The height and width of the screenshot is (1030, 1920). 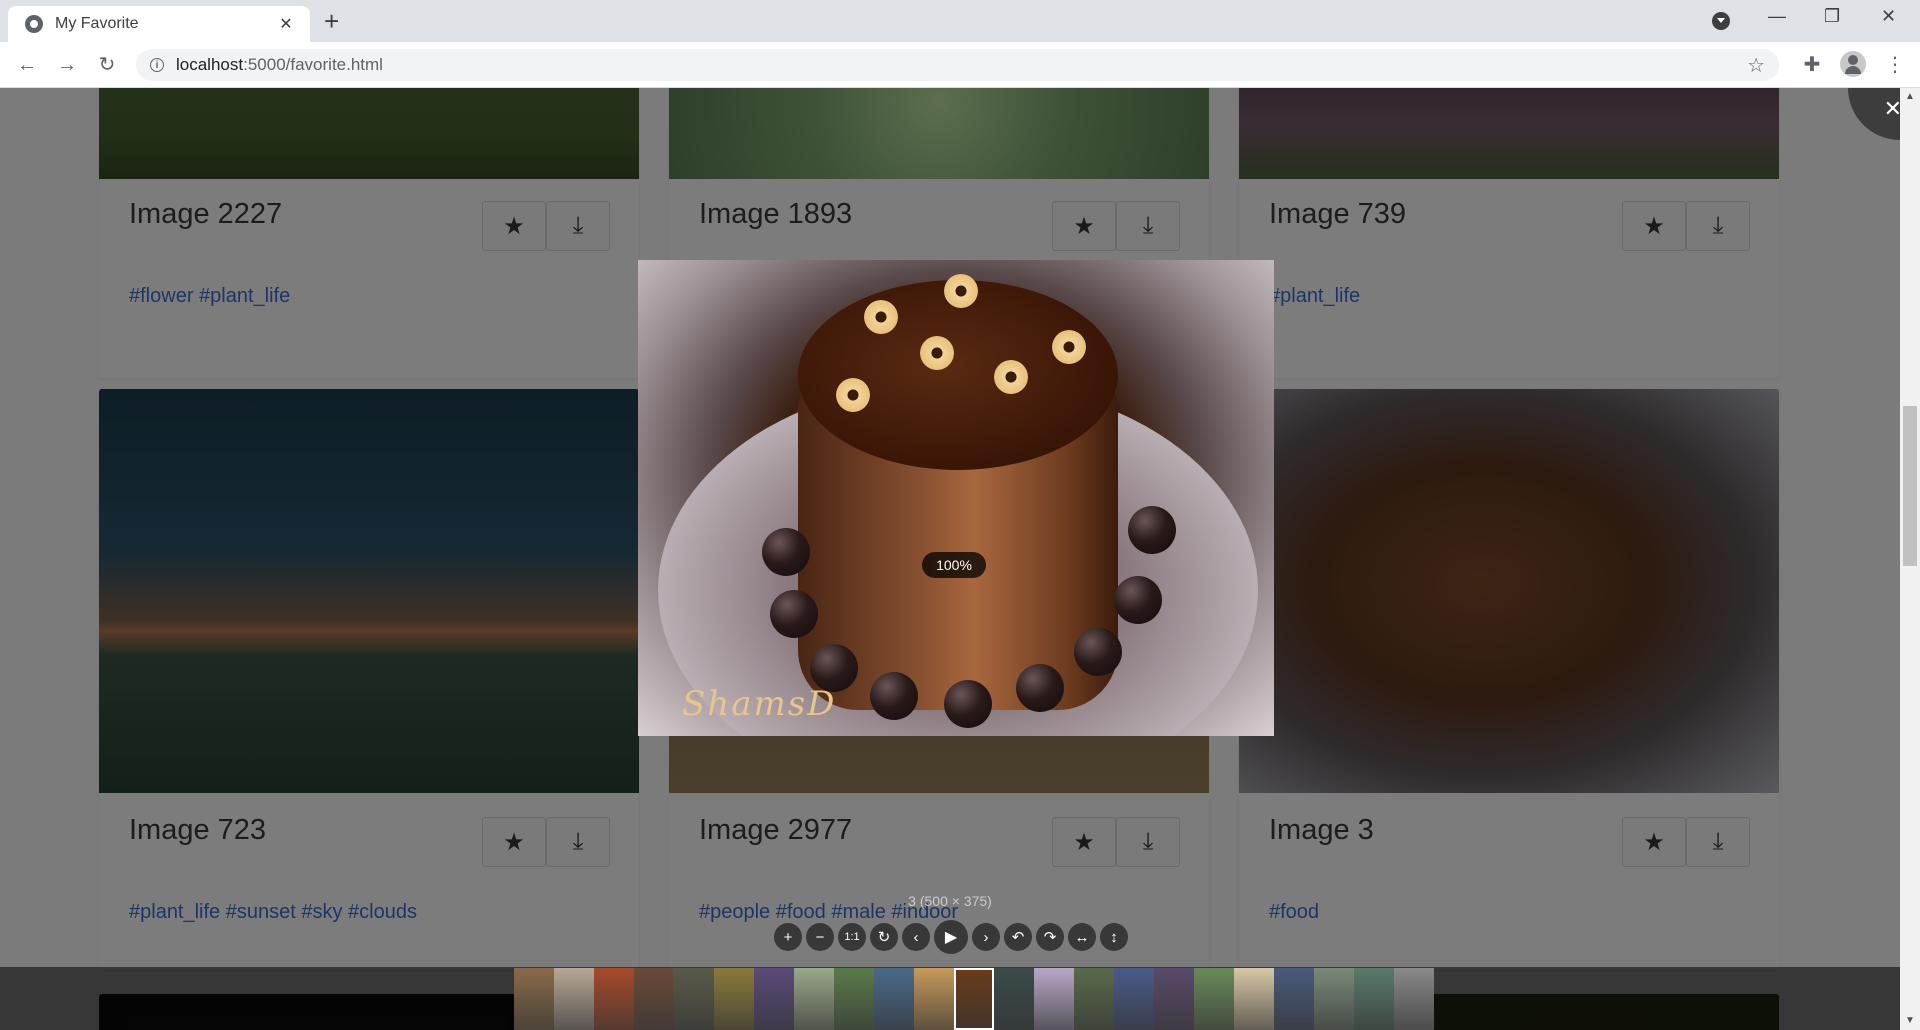 What do you see at coordinates (788, 937) in the screenshot?
I see `zoom-in-button: +` at bounding box center [788, 937].